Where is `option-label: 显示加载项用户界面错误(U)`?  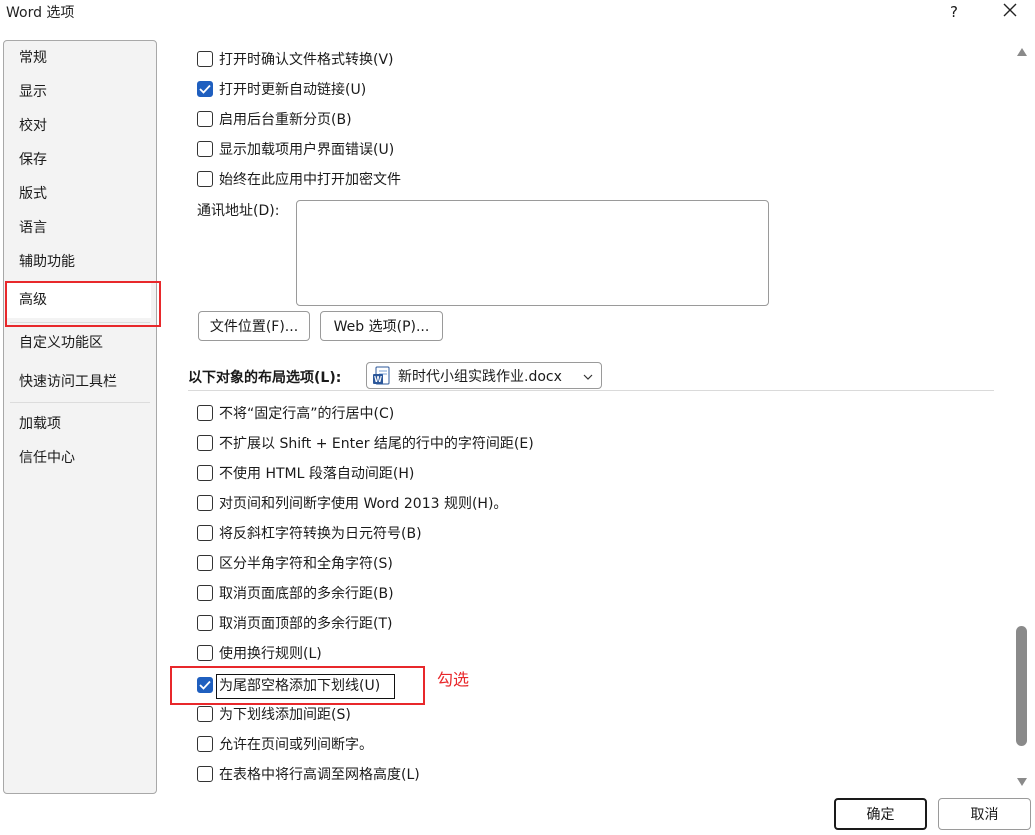
option-label: 显示加载项用户界面错误(U) is located at coordinates (307, 150).